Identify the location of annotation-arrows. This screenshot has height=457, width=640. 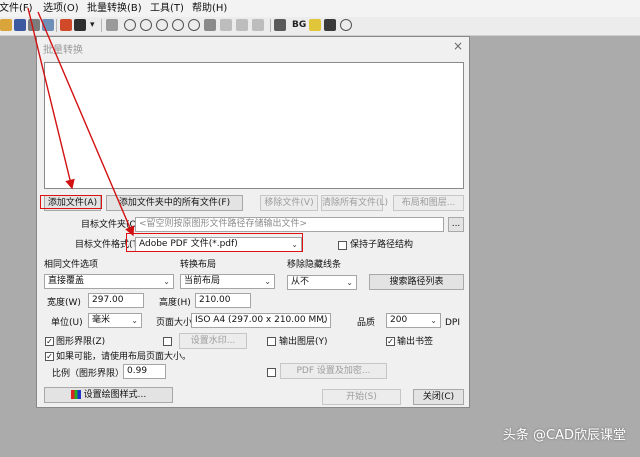
(81, 122).